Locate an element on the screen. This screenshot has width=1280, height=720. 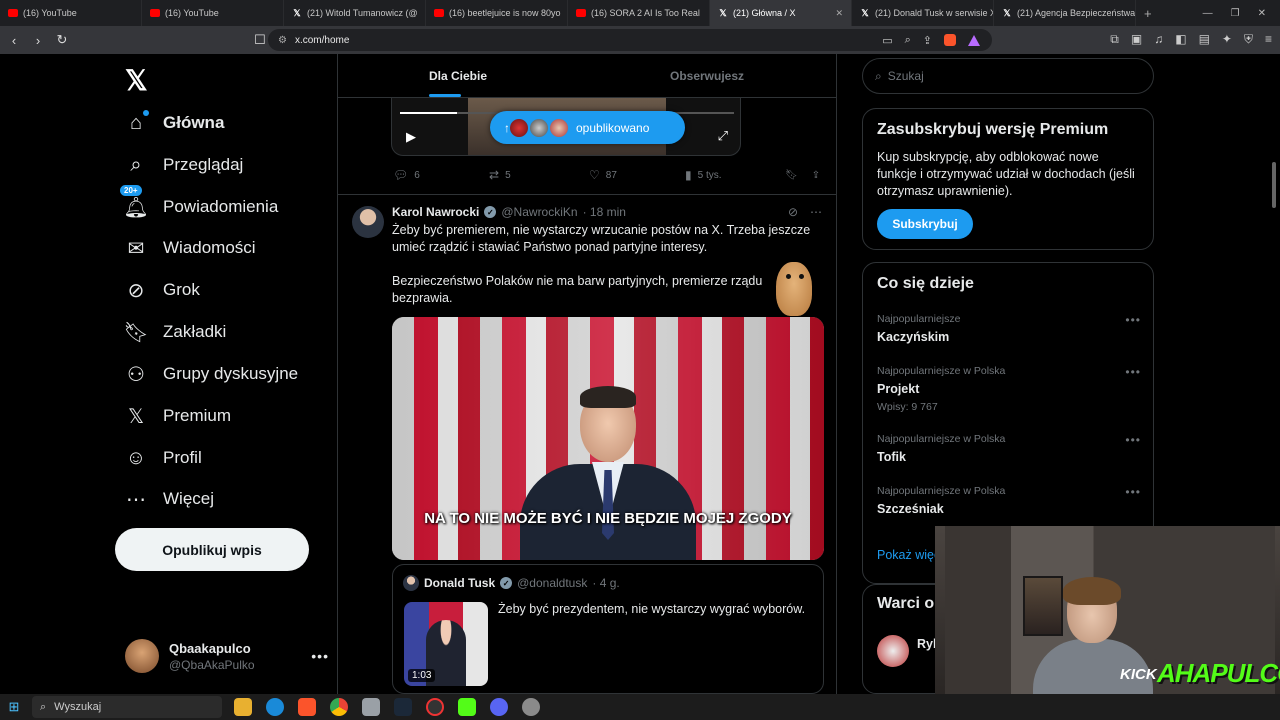
back-icon: ‹ is located at coordinates (14, 40).